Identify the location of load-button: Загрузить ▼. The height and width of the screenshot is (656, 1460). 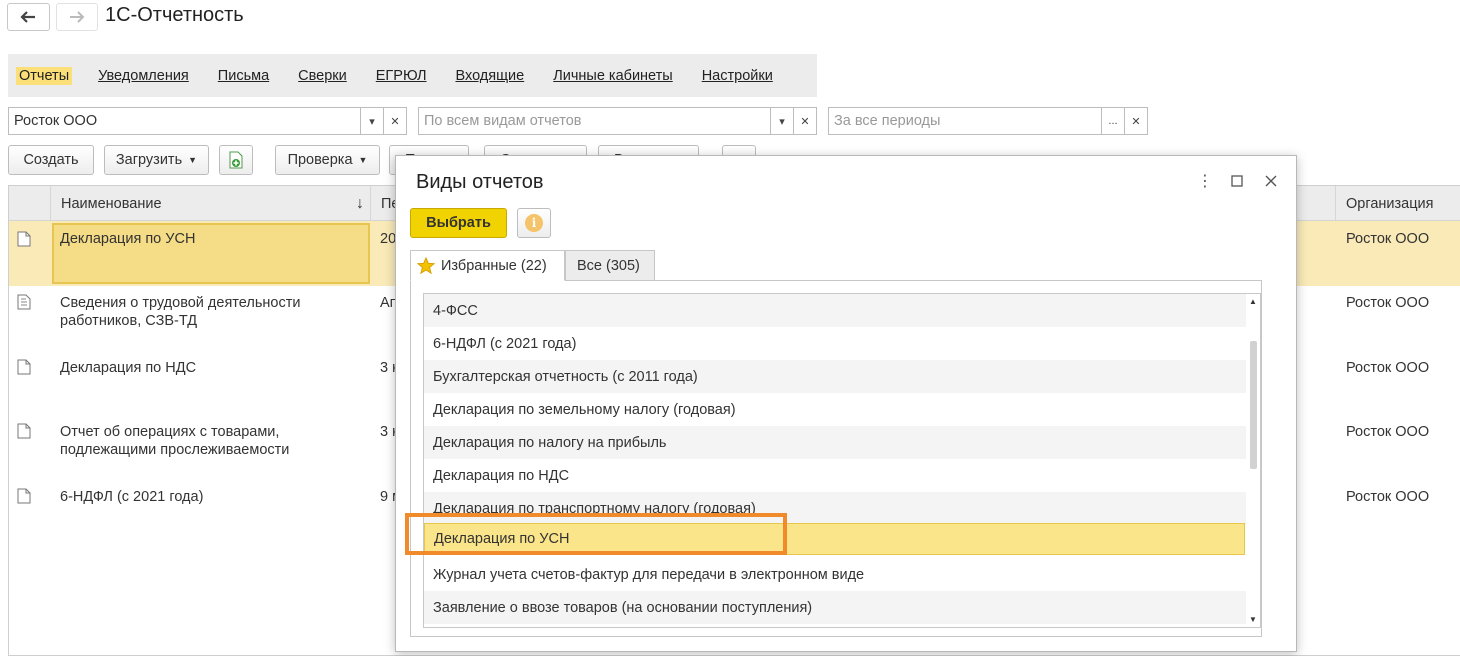
(156, 160).